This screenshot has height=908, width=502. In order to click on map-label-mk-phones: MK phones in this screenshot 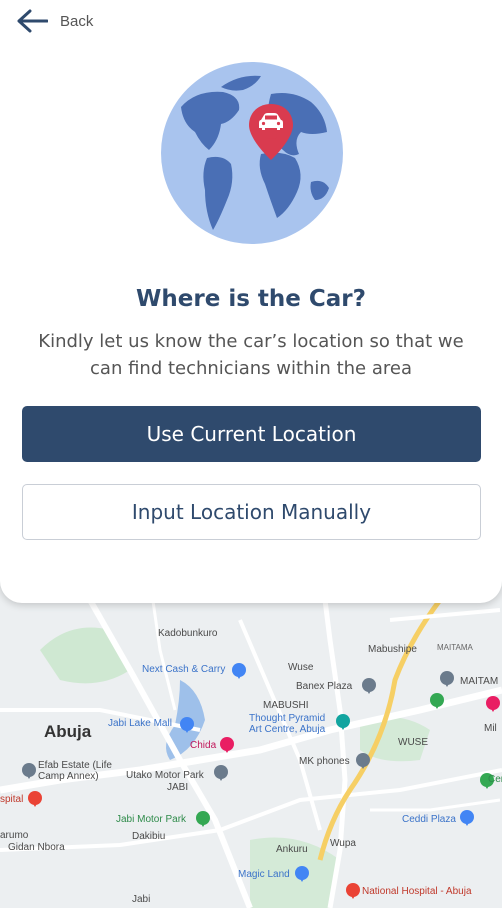, I will do `click(324, 761)`.